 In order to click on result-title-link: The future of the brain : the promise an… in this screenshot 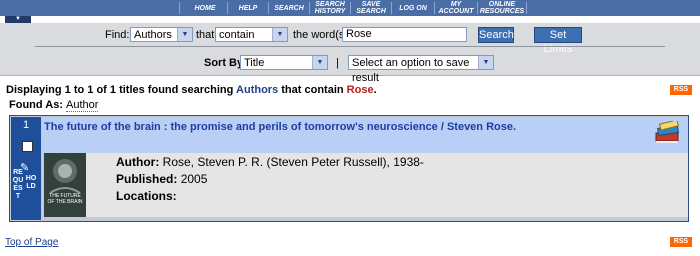, I will do `click(280, 127)`.